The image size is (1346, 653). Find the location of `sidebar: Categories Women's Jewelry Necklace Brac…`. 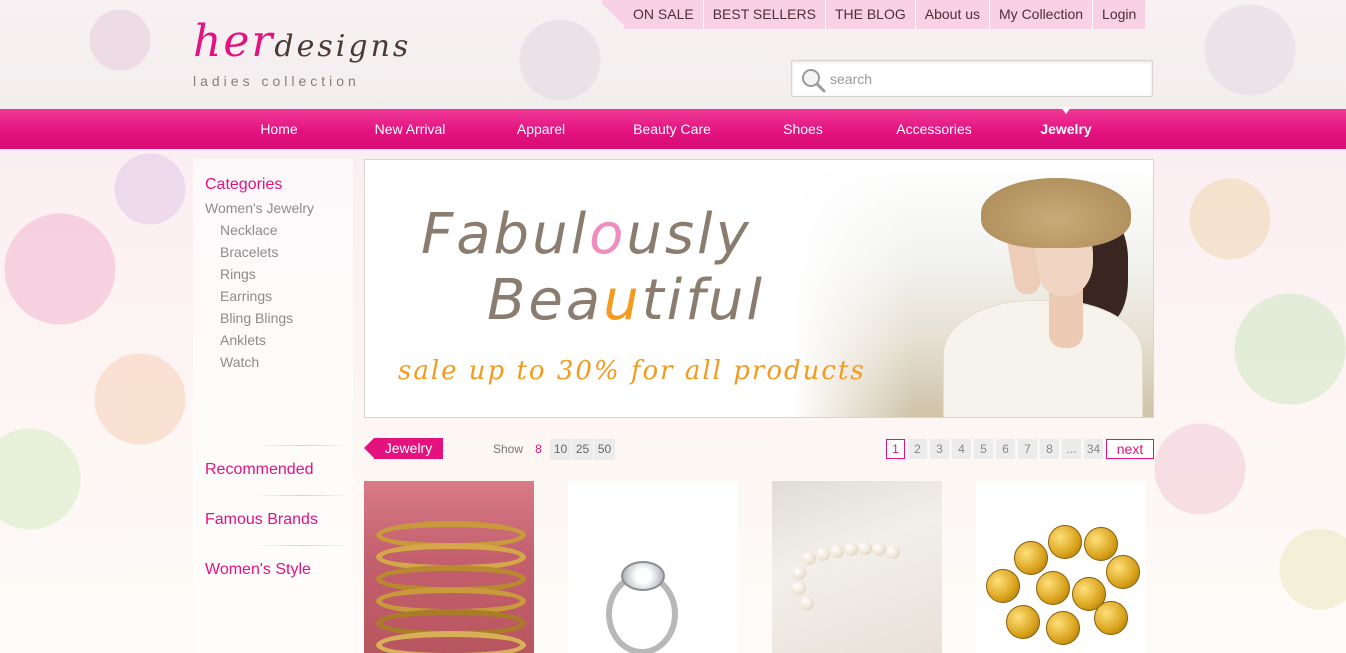

sidebar: Categories Women's Jewelry Necklace Brac… is located at coordinates (273, 406).